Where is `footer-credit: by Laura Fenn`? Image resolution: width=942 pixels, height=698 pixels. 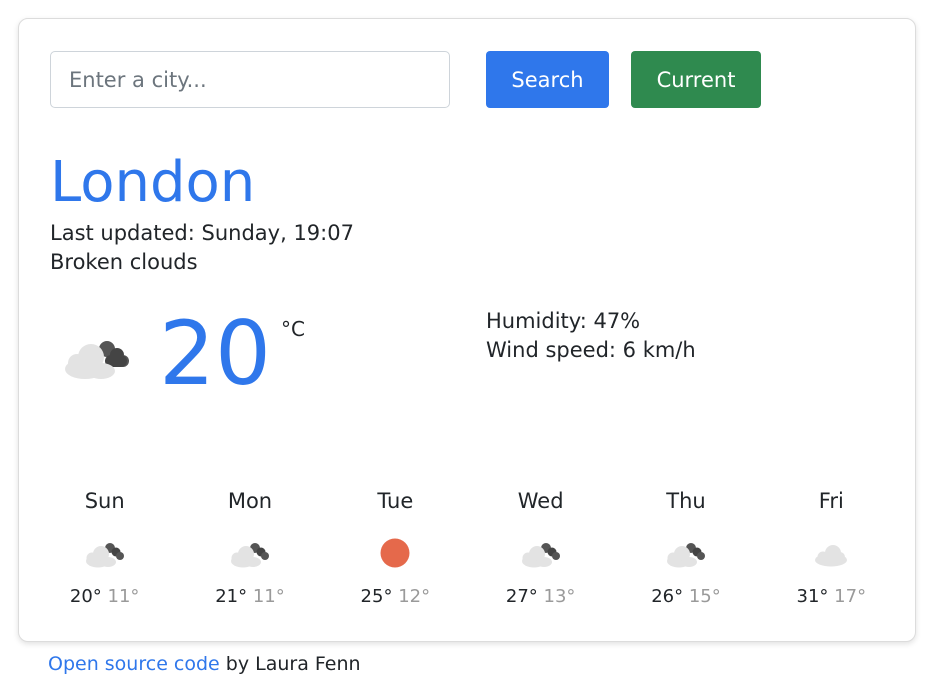
footer-credit: by Laura Fenn is located at coordinates (293, 664).